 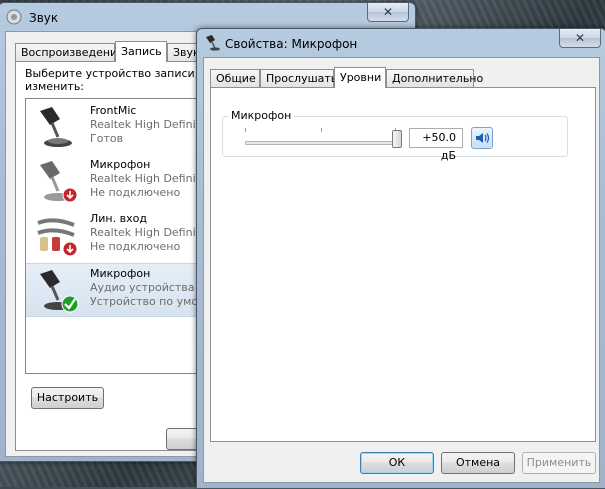 I want to click on properties-close-button: ✕, so click(x=580, y=38).